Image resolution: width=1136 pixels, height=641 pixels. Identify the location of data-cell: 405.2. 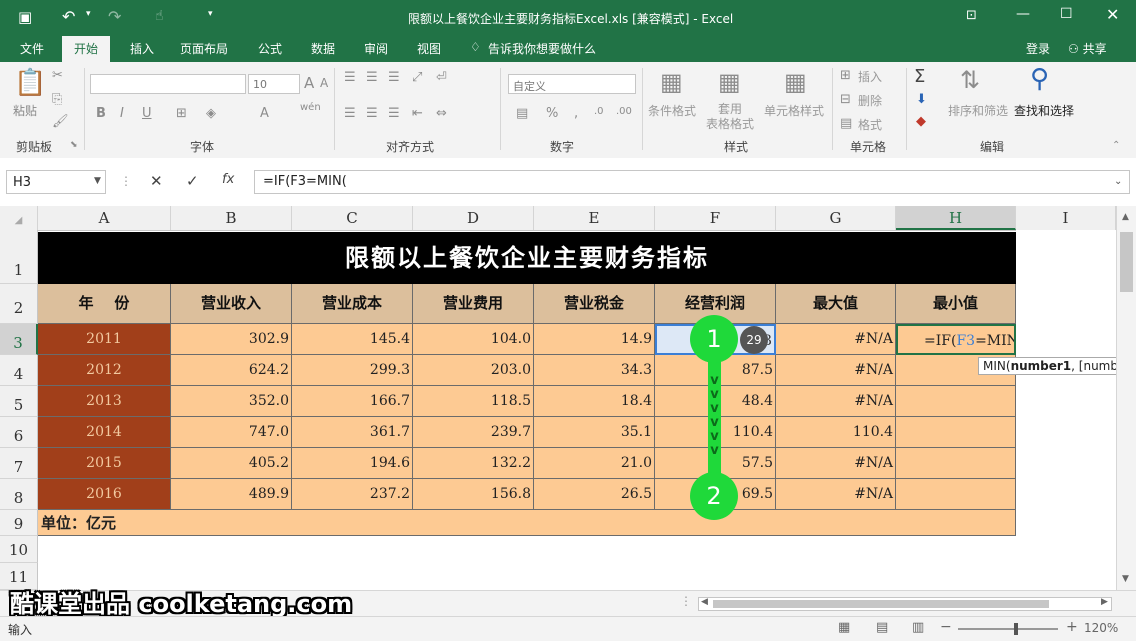
(231, 463).